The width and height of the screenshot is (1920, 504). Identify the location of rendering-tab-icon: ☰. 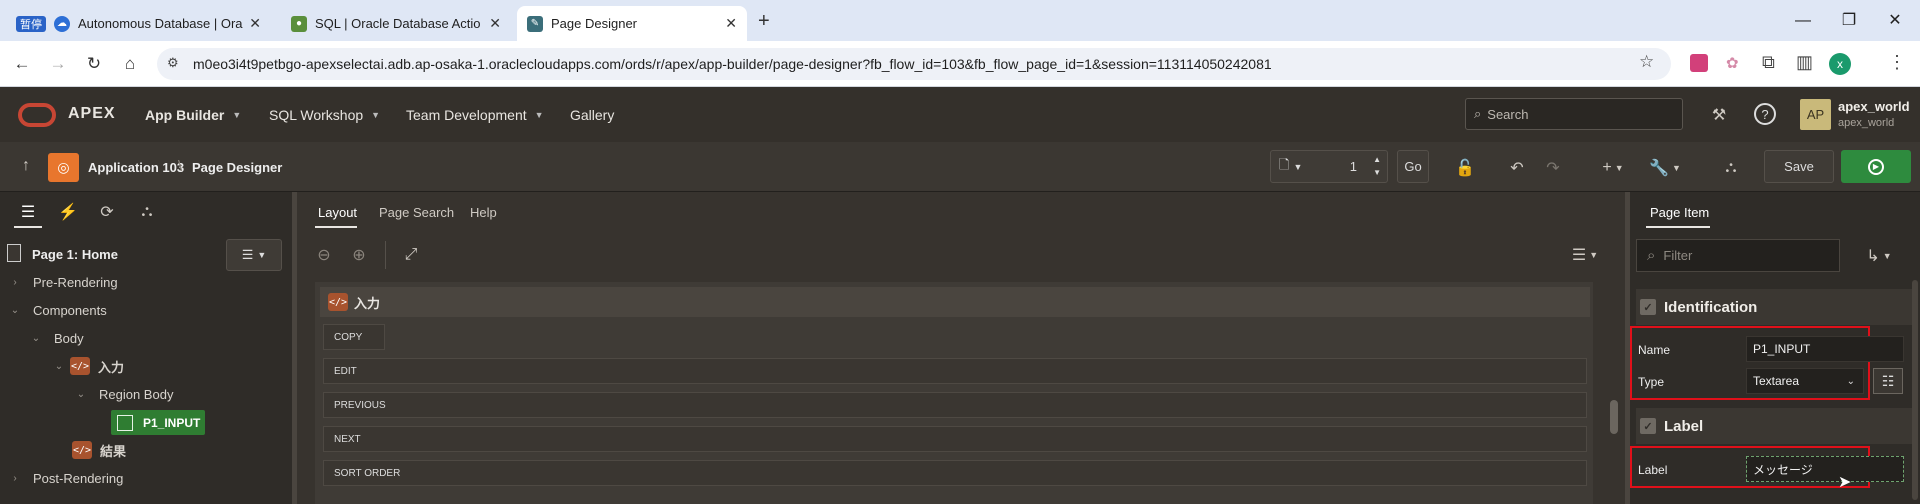
(28, 212).